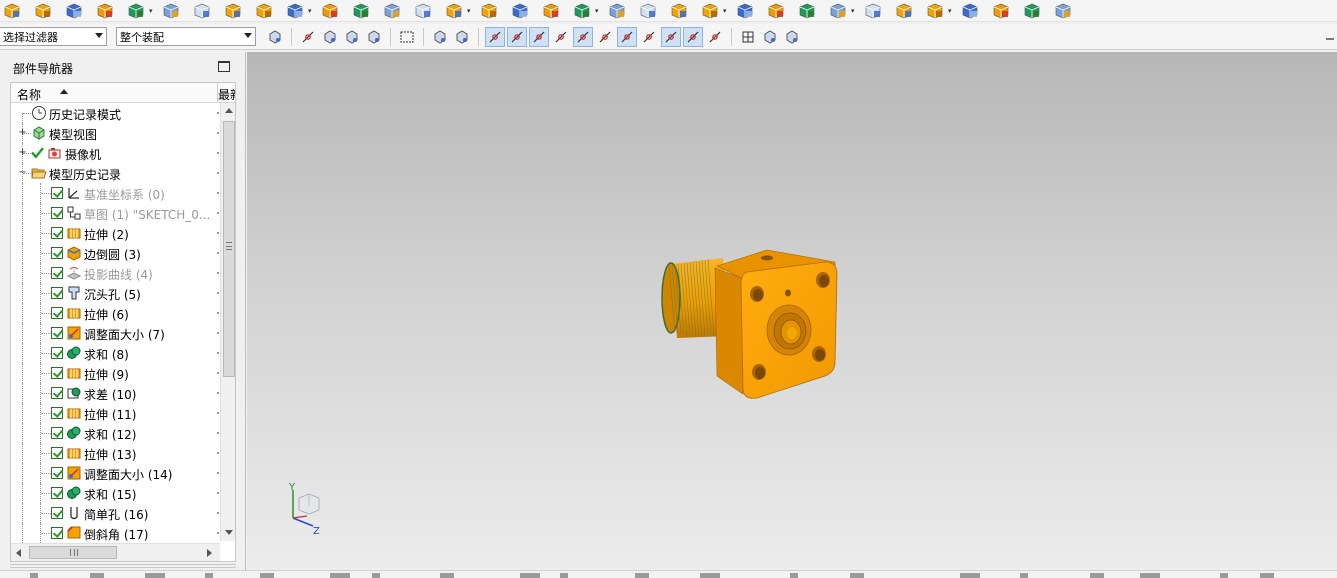 The image size is (1337, 578). What do you see at coordinates (116, 493) in the screenshot?
I see `tree-node: 求和 (15)` at bounding box center [116, 493].